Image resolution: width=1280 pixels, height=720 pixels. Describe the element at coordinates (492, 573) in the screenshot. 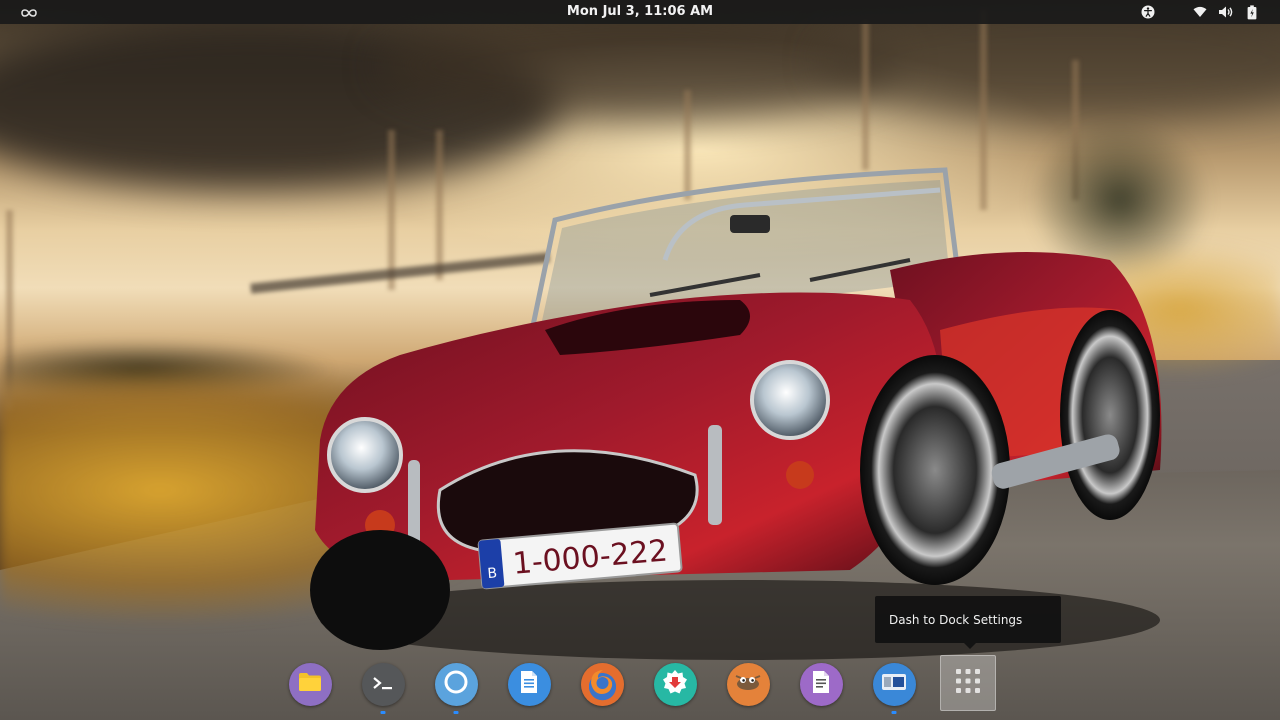

I see `plate-country: B` at that location.